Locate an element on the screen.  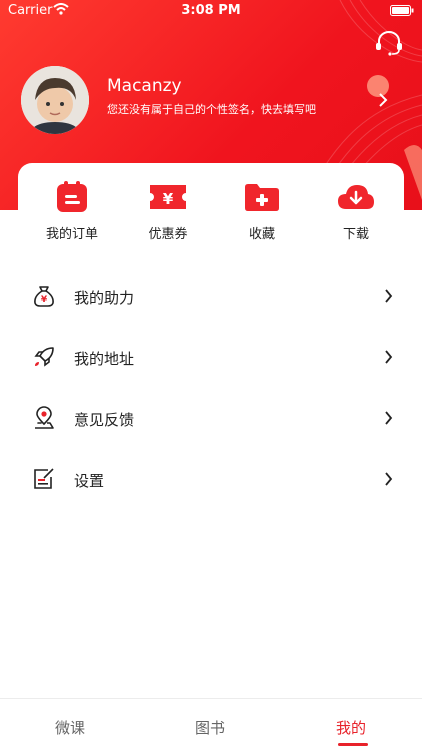
status-time: 3:08 PM is located at coordinates (211, 10).